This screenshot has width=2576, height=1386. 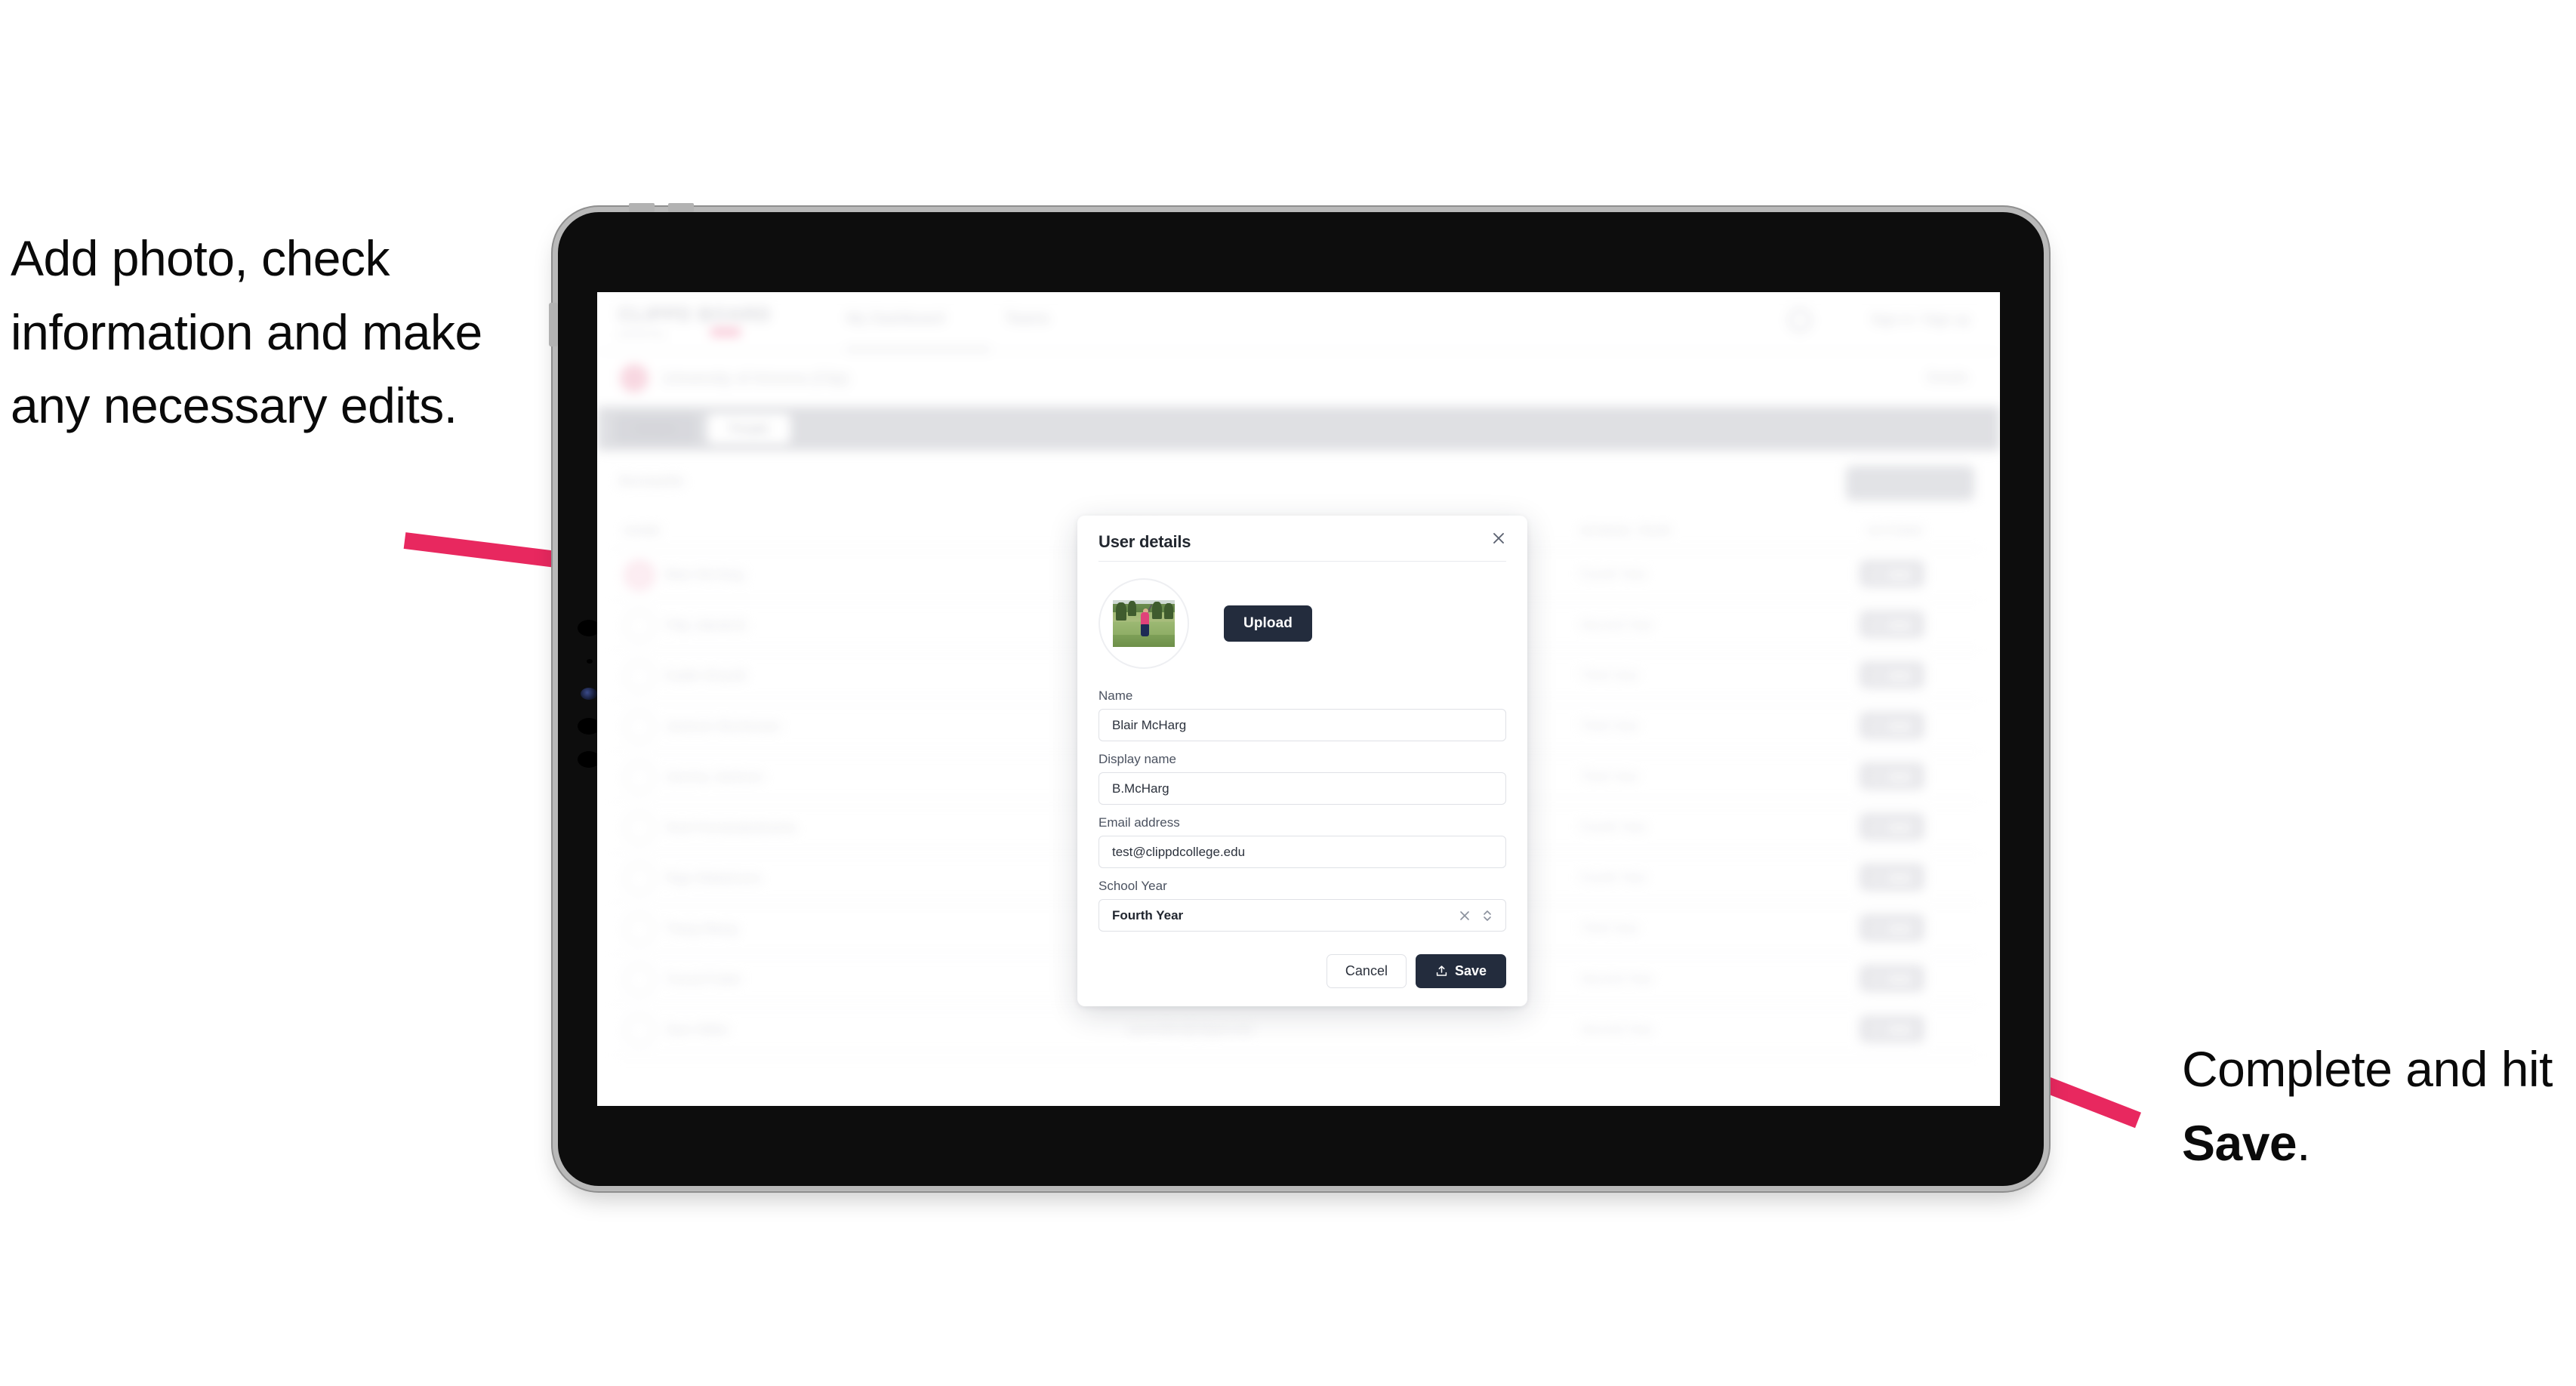 I want to click on cancel-button: Cancel, so click(x=1366, y=971).